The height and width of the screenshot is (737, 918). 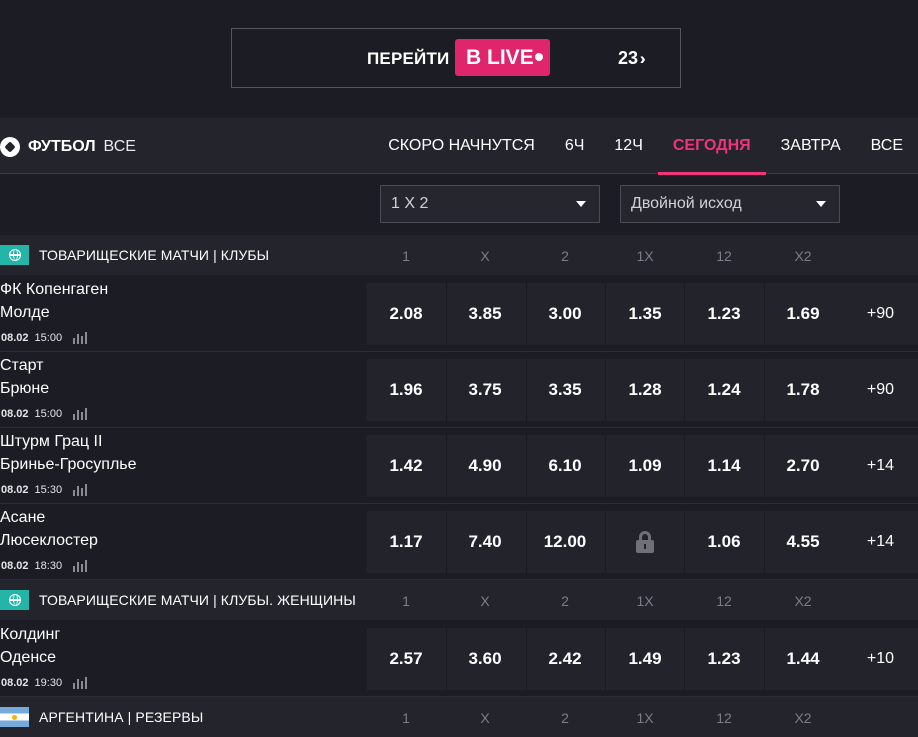 I want to click on market-select-double-chance: Двойной исход, so click(x=730, y=204).